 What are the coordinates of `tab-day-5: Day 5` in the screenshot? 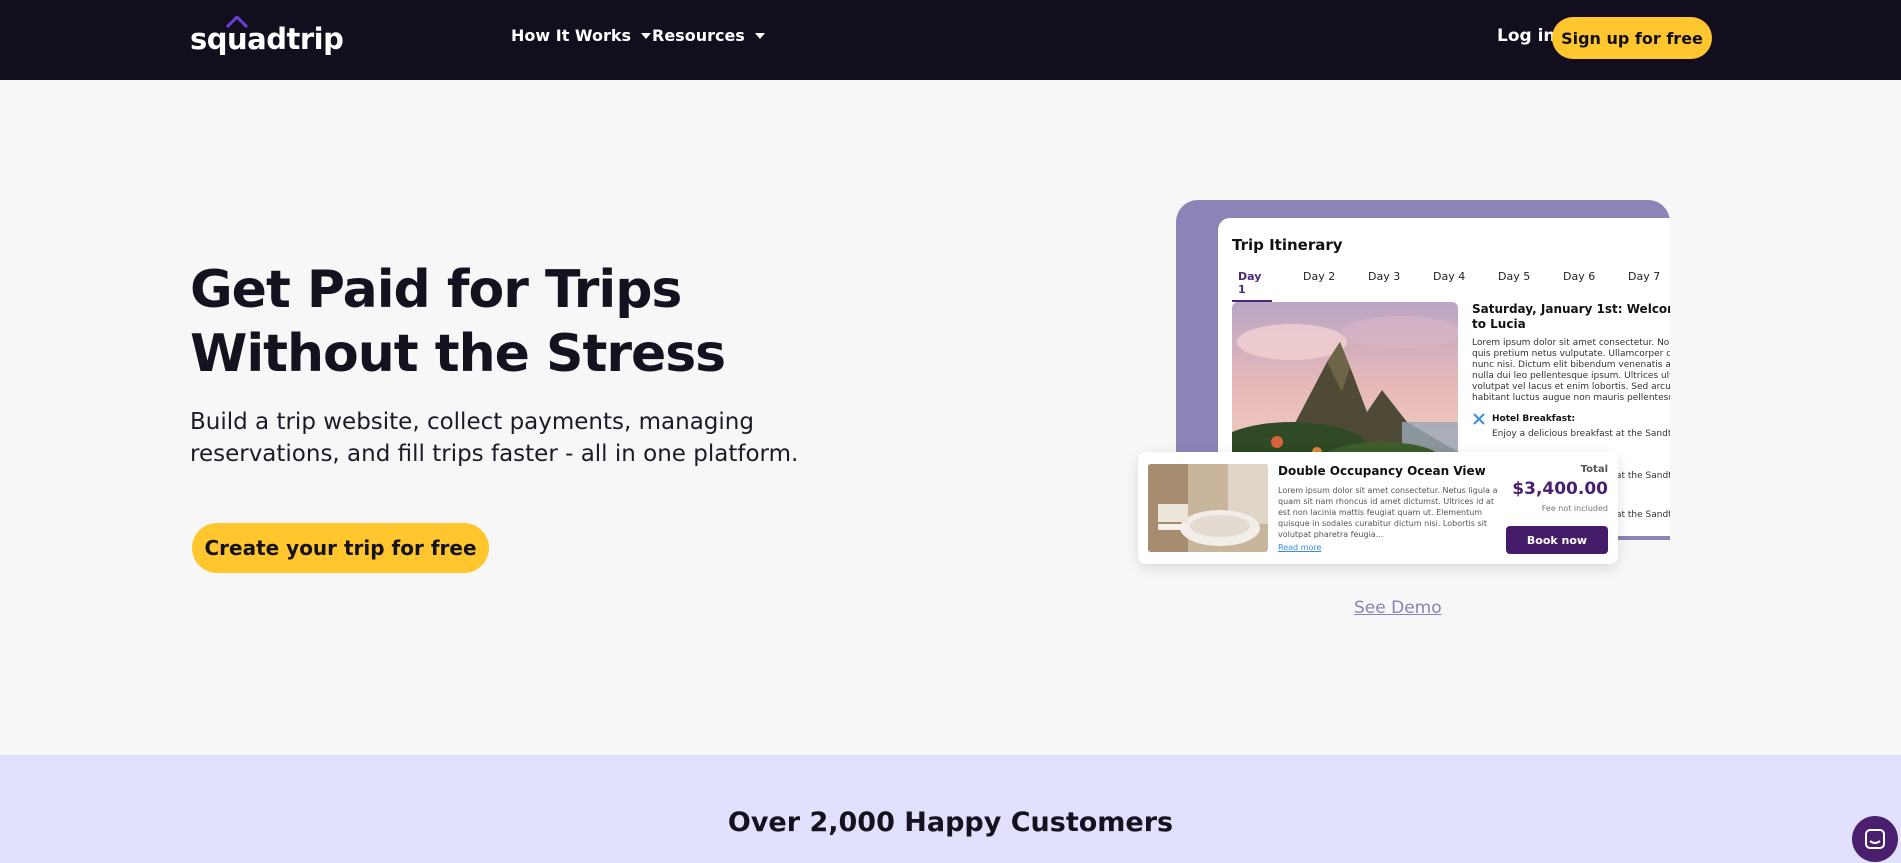 It's located at (1524, 286).